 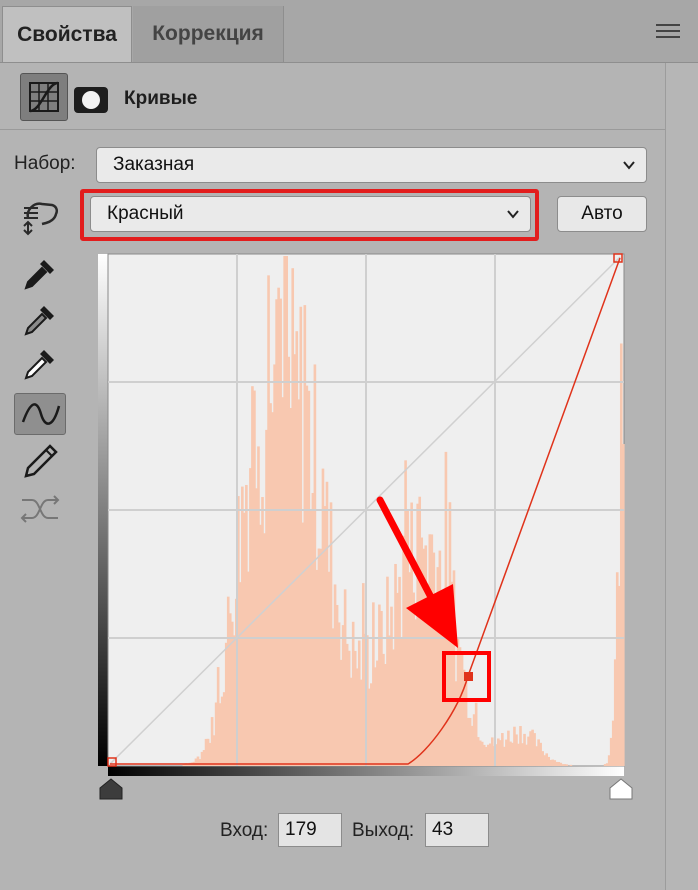 I want to click on input-field: 179, so click(x=310, y=830).